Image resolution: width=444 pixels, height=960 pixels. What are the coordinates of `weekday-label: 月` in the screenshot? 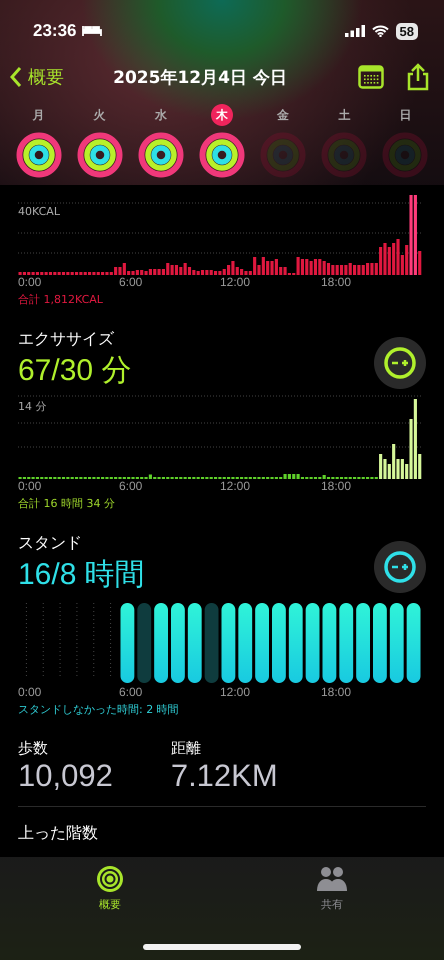 It's located at (39, 115).